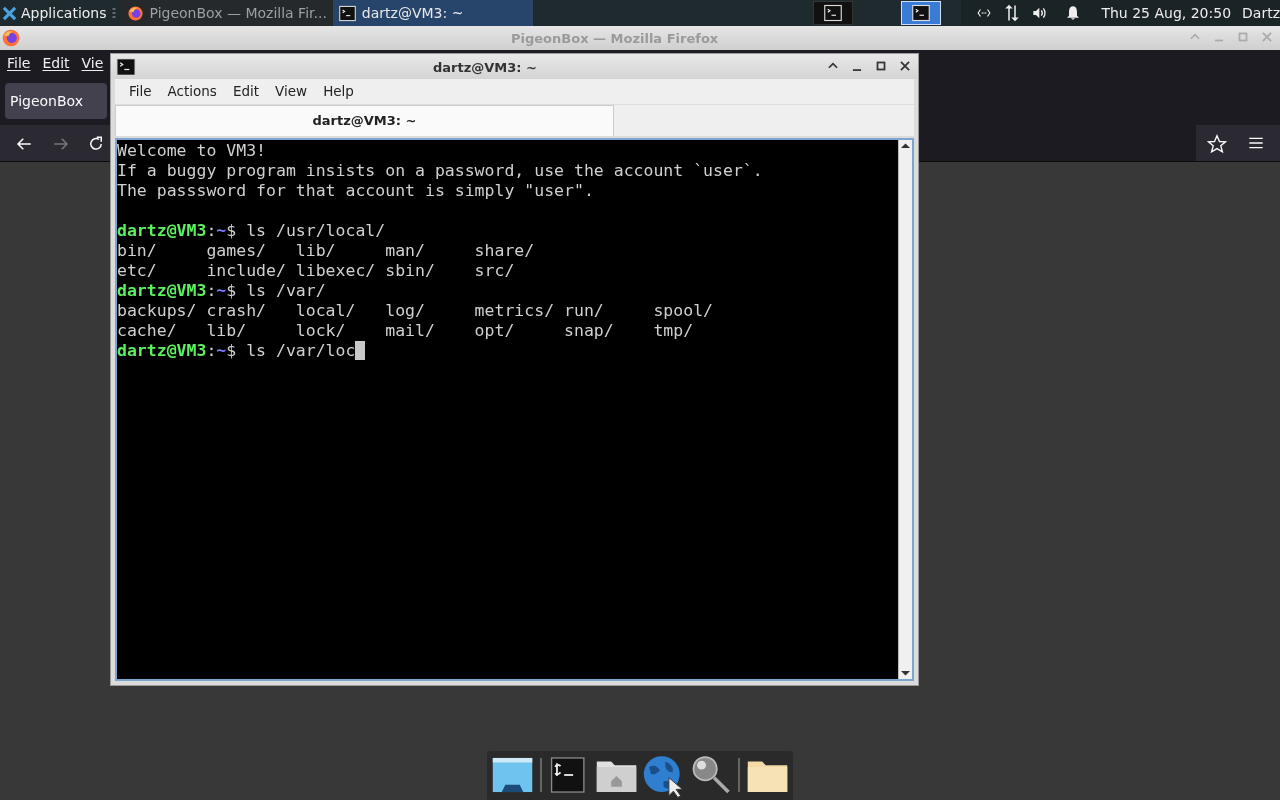 This screenshot has width=1280, height=800. What do you see at coordinates (61, 144) in the screenshot?
I see `forward-icon` at bounding box center [61, 144].